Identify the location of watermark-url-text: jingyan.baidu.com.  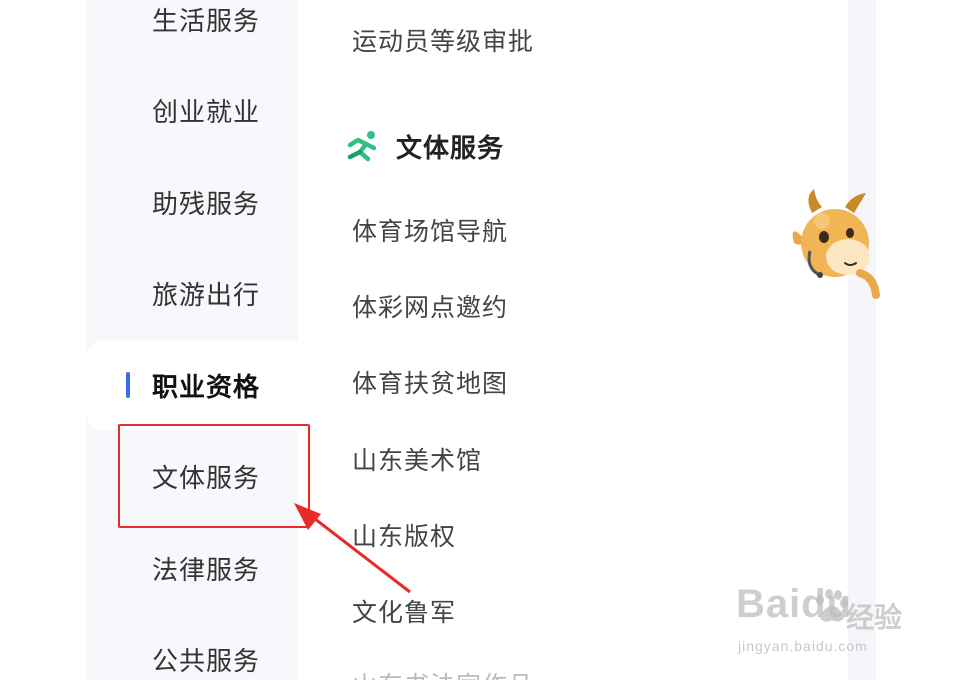
(803, 646).